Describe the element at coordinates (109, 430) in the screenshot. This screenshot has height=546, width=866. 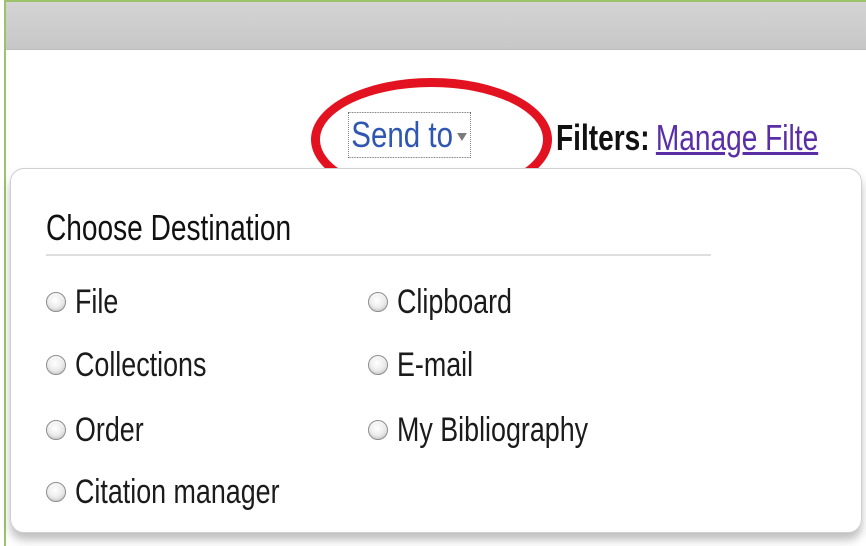
I see `destination-label: Order` at that location.